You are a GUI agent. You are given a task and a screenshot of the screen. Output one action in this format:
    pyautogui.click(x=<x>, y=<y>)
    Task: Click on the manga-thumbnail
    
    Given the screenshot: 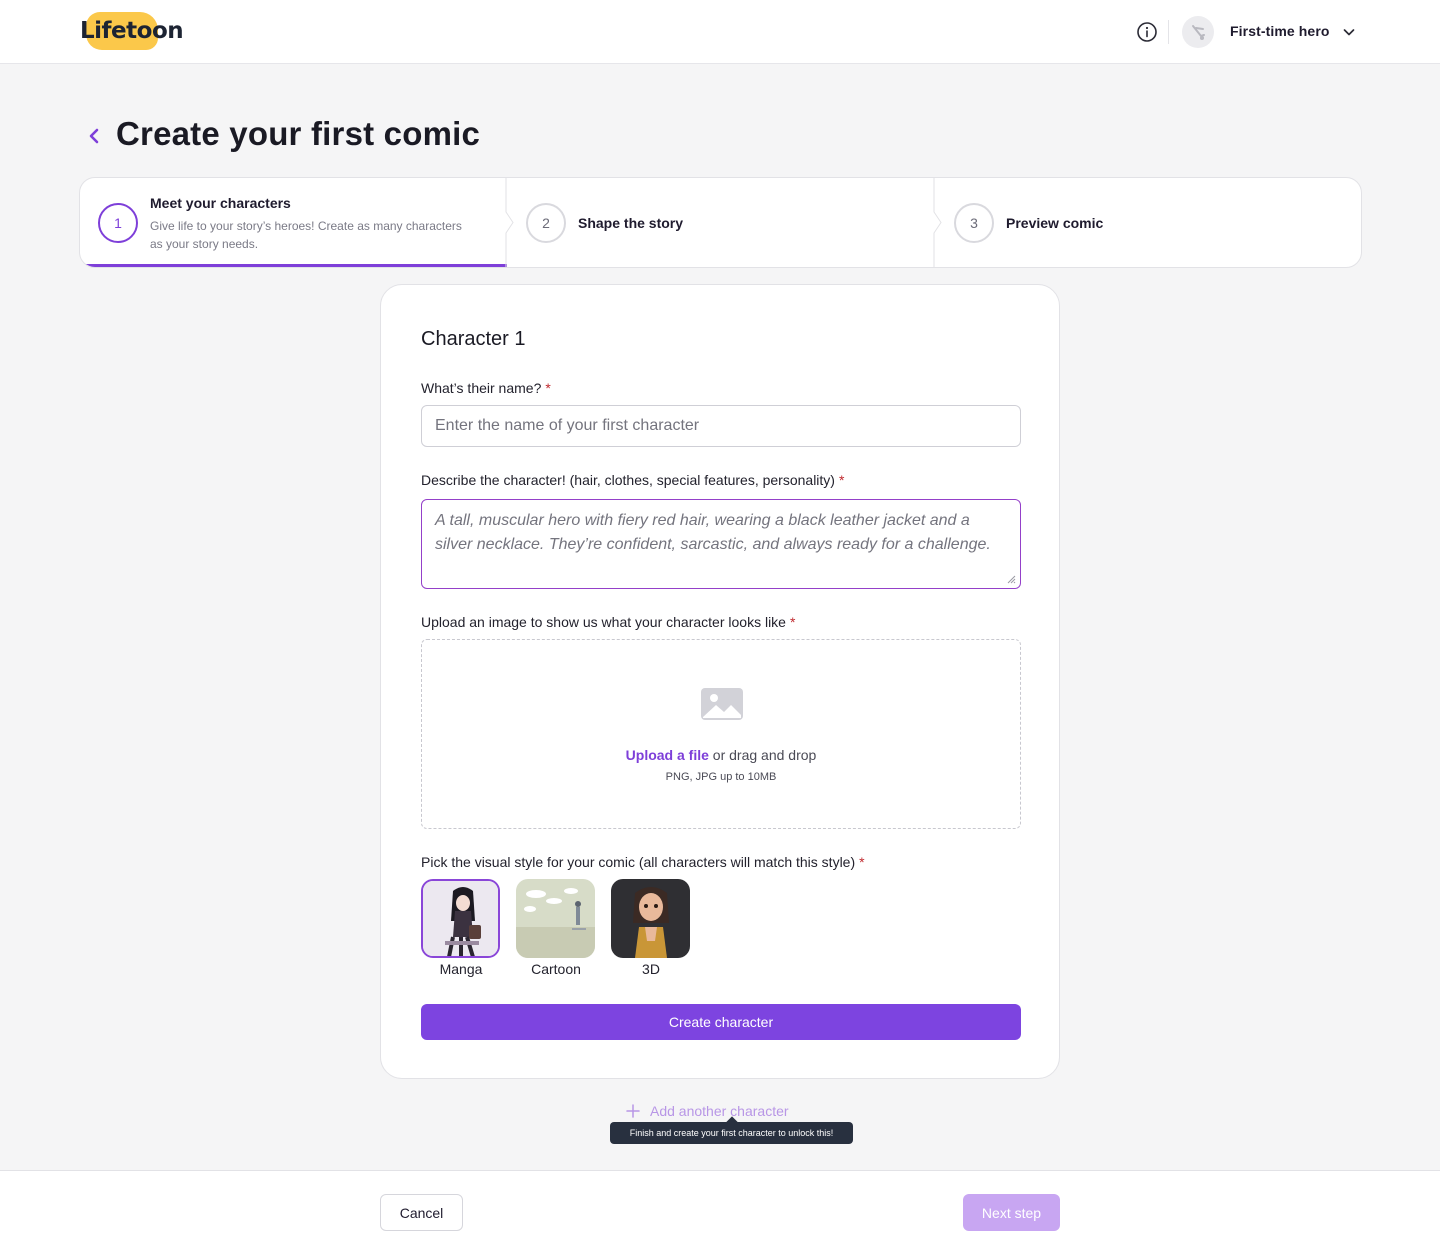 What is the action you would take?
    pyautogui.click(x=460, y=918)
    